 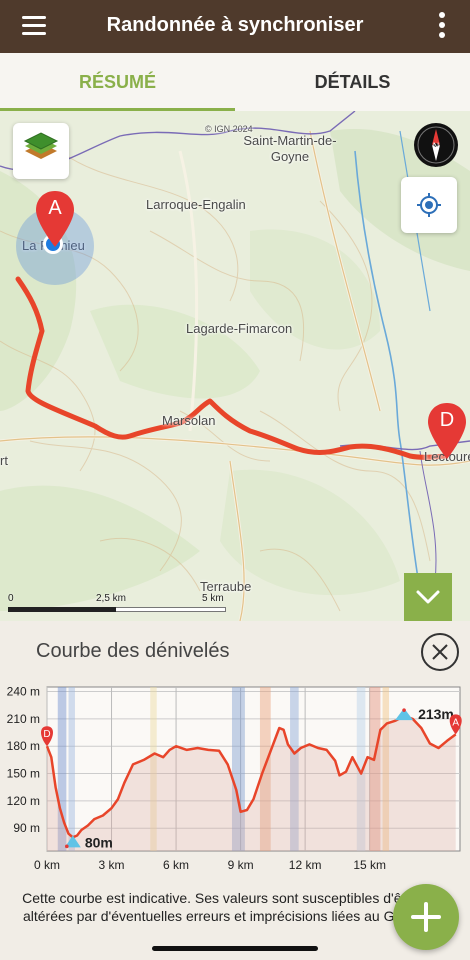 I want to click on close-icon, so click(x=440, y=652).